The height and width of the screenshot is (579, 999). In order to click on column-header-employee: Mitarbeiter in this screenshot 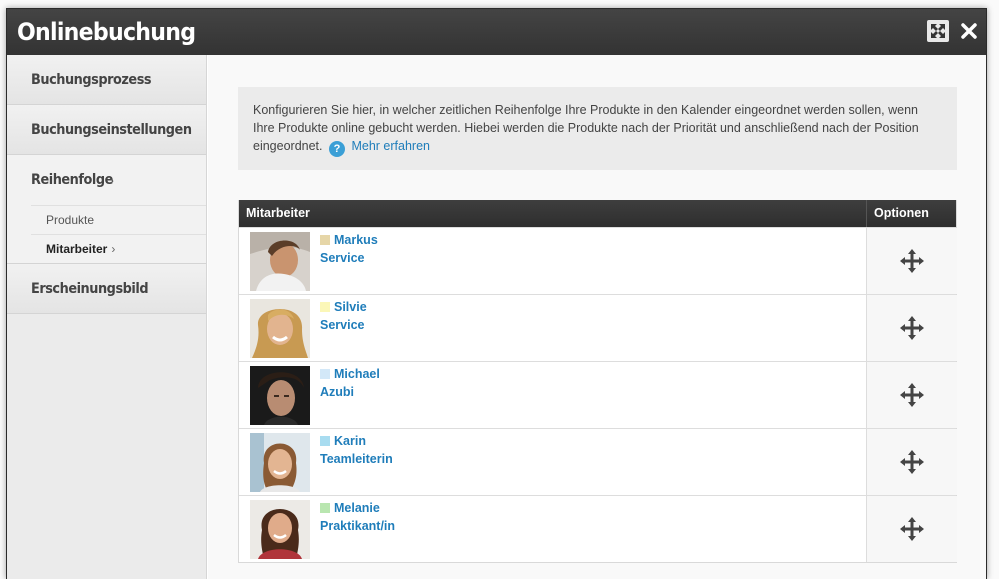, I will do `click(278, 213)`.